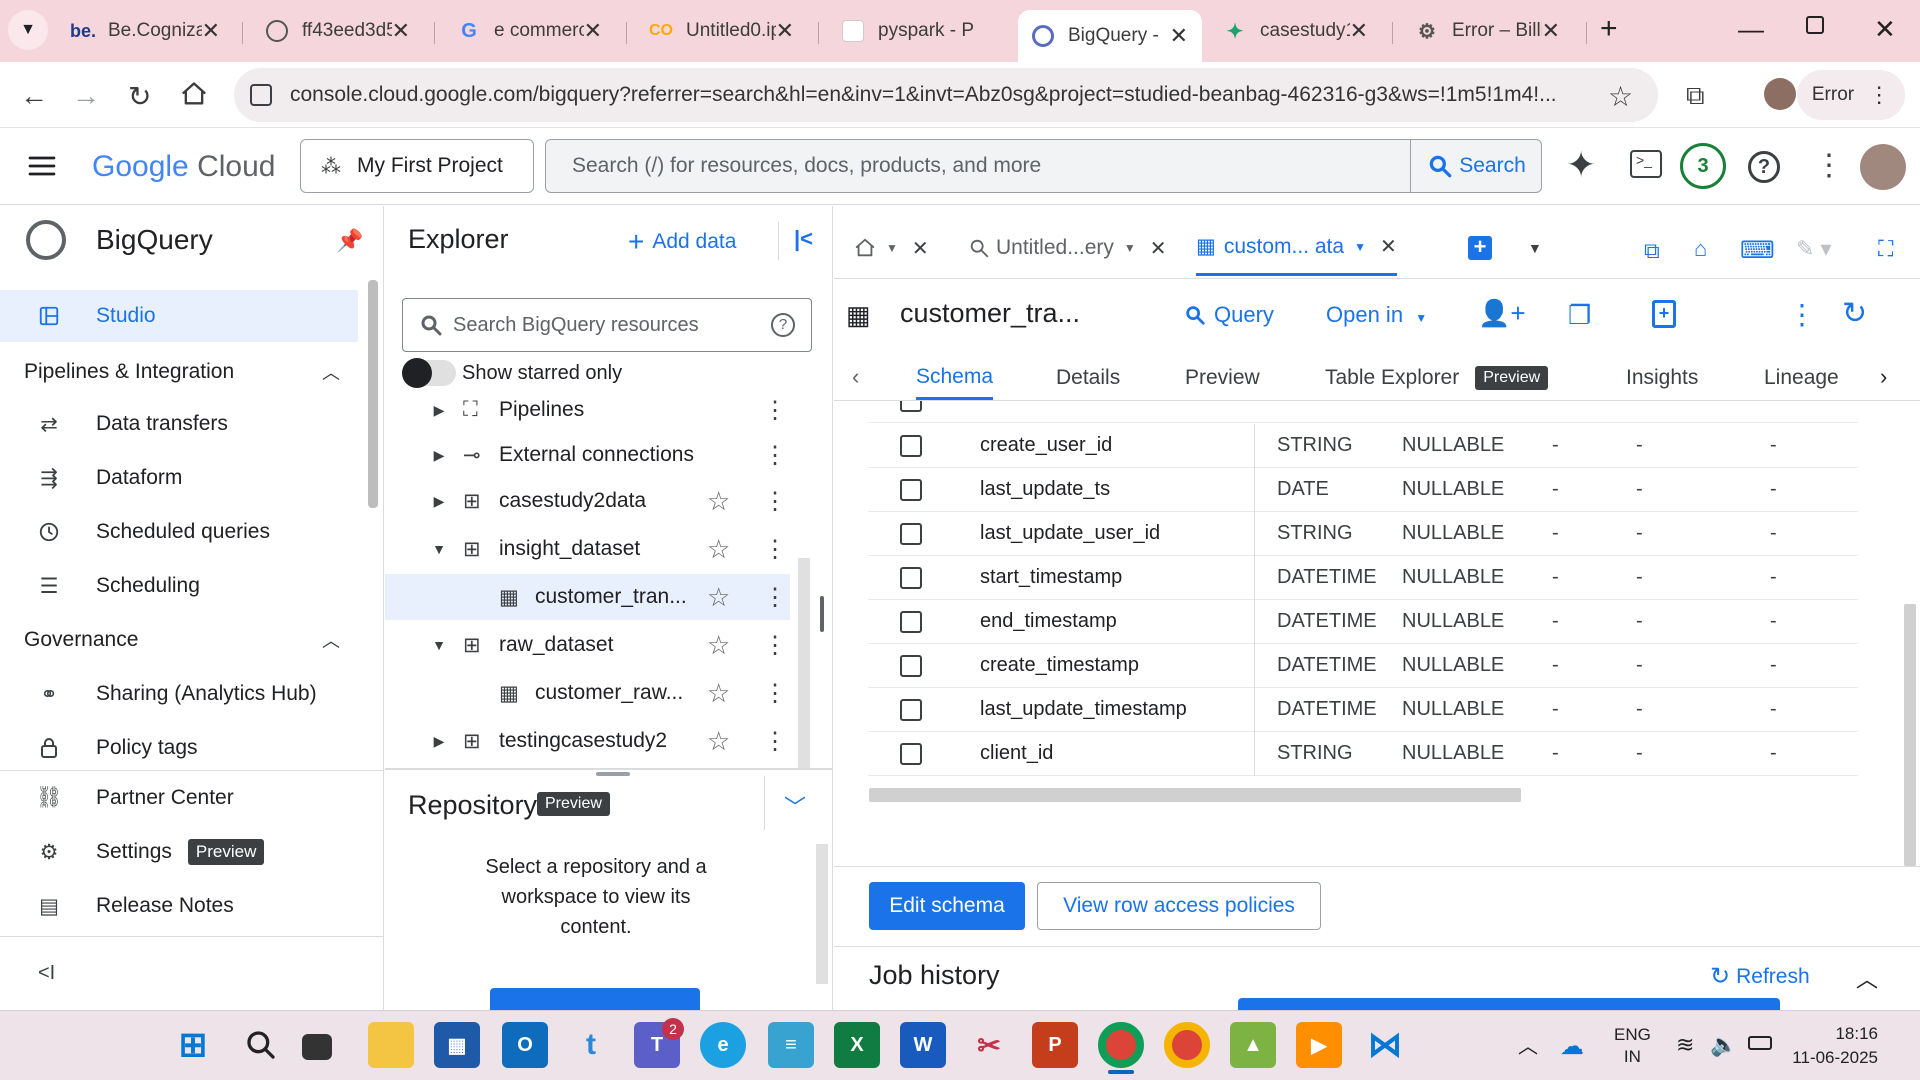 This screenshot has height=1080, width=1920. Describe the element at coordinates (595, 455) in the screenshot. I see `tree-row: ▶ ⊸ External connections ⋮` at that location.